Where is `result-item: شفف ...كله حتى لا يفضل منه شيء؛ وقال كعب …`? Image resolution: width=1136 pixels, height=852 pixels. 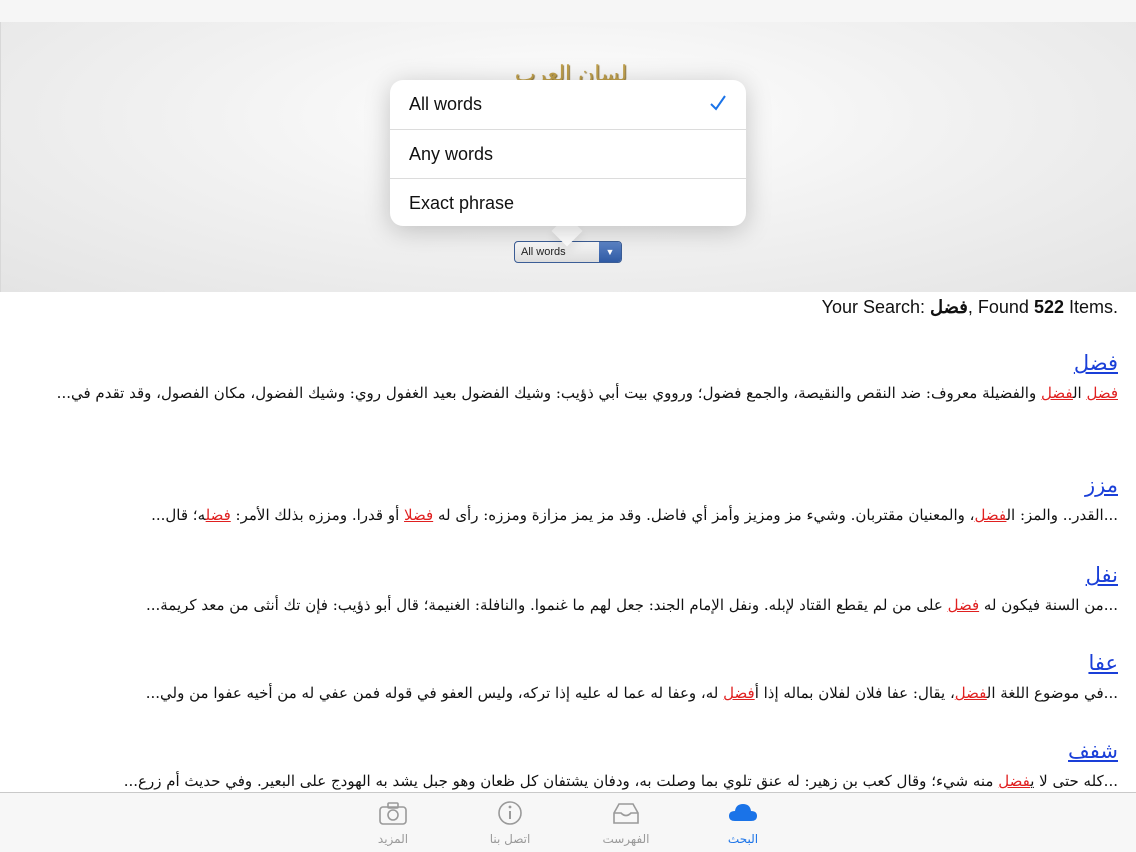
result-item: شفف ...كله حتى لا يفضل منه شيء؛ وقال كعب … is located at coordinates (568, 766).